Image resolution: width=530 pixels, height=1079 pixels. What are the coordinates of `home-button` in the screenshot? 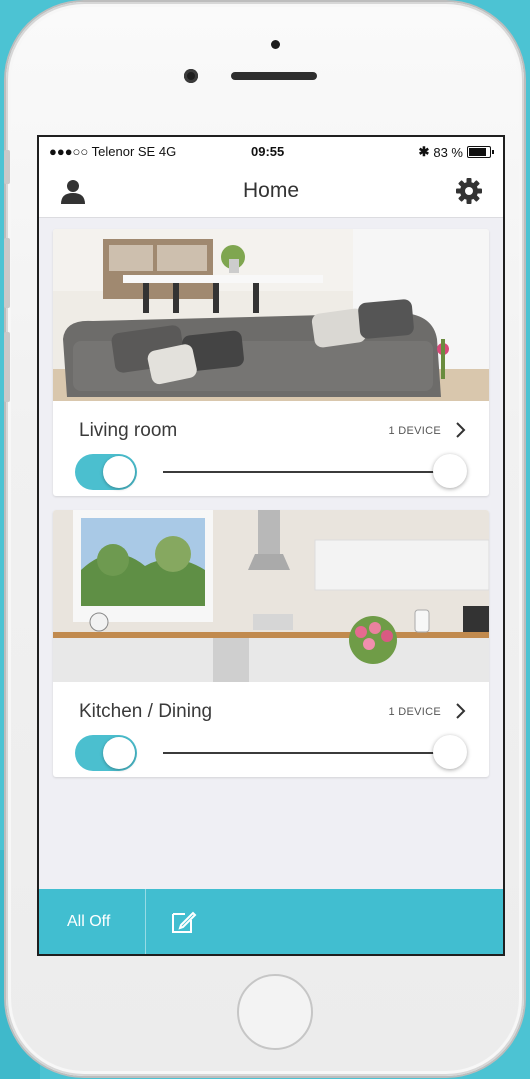 It's located at (275, 1012).